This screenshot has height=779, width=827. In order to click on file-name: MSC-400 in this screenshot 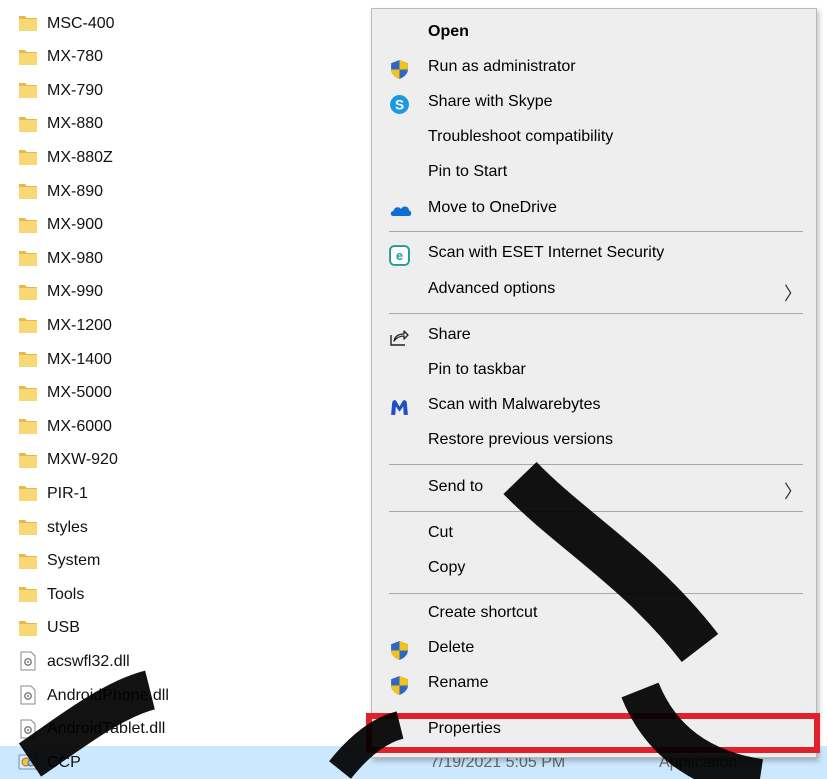, I will do `click(81, 23)`.